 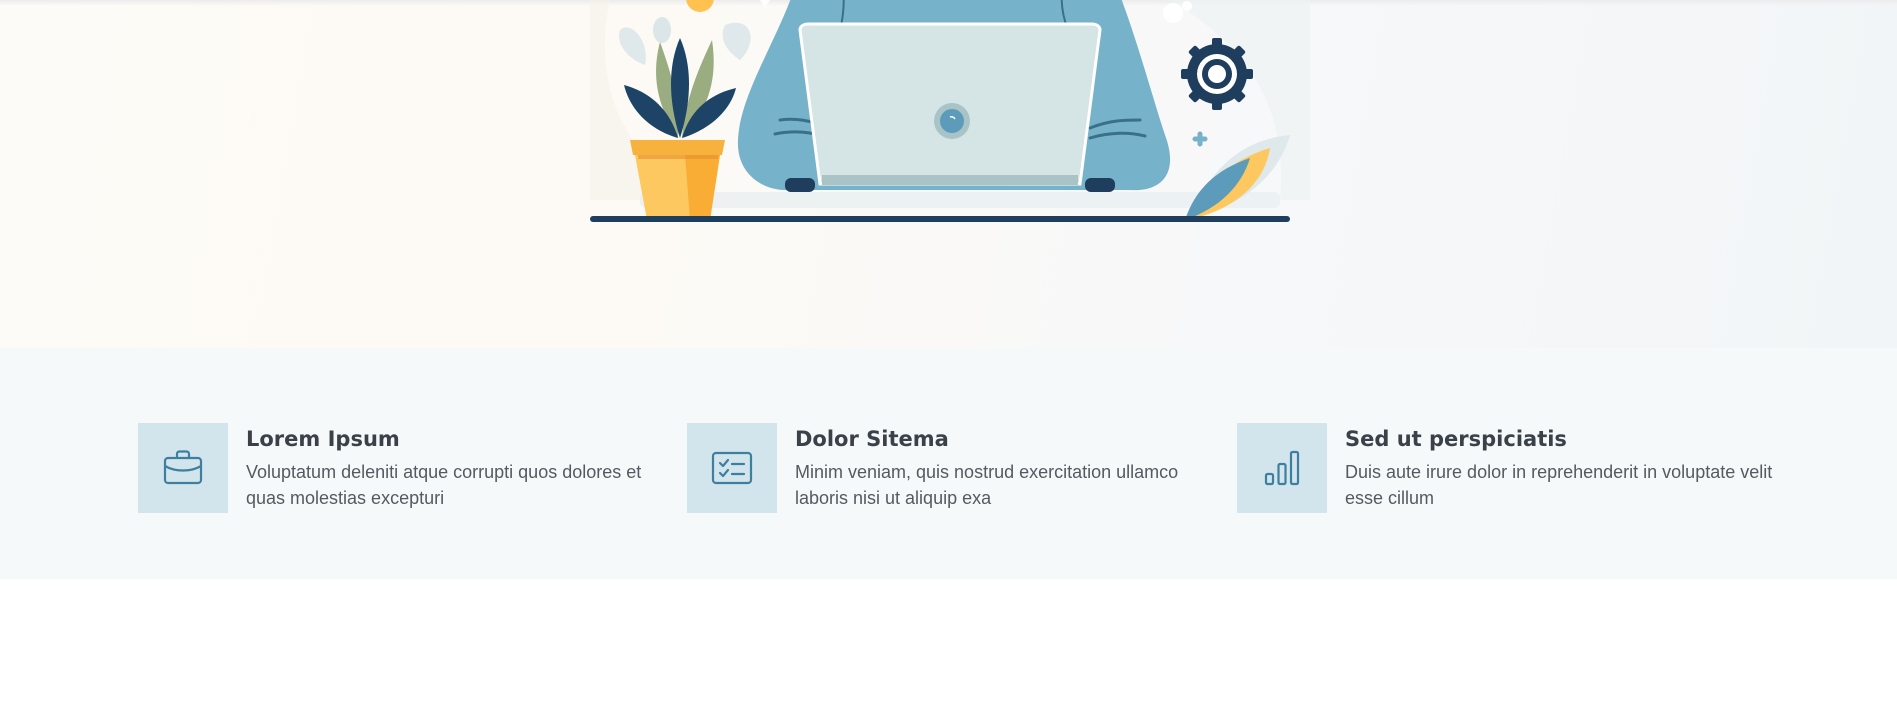 What do you see at coordinates (323, 439) in the screenshot?
I see `feature-title: Lorem Ipsum` at bounding box center [323, 439].